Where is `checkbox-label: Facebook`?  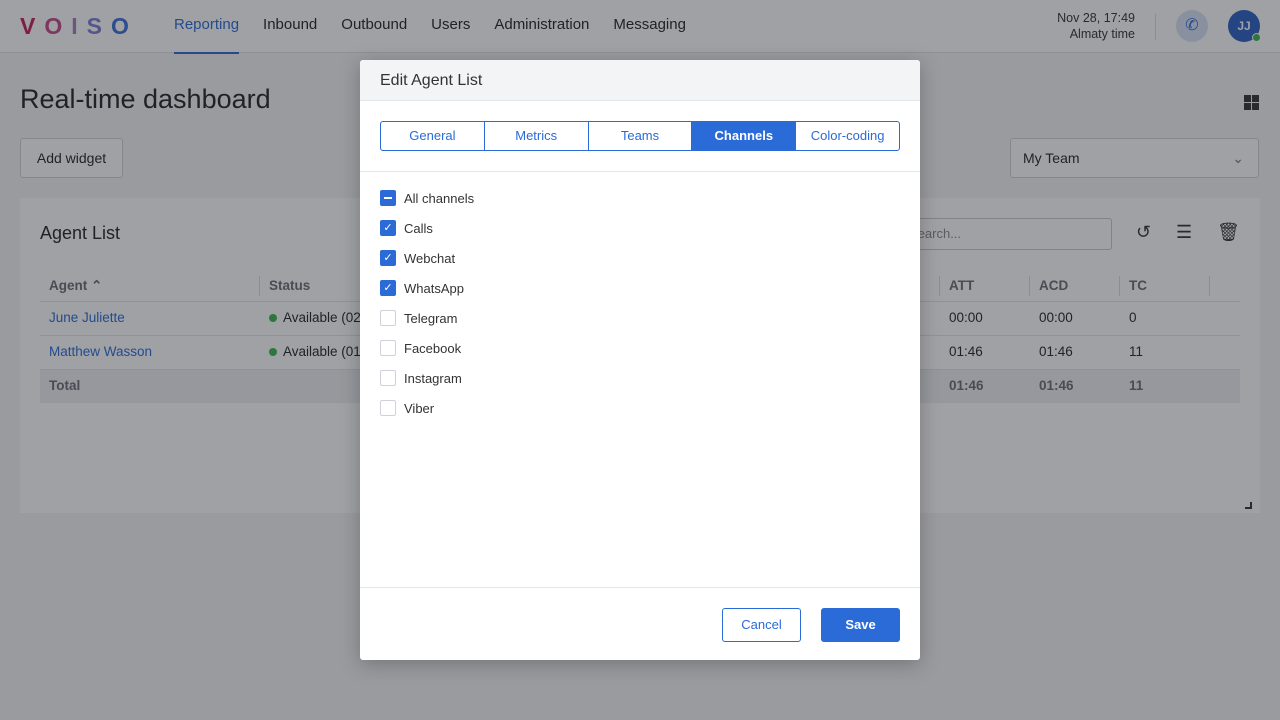
checkbox-label: Facebook is located at coordinates (433, 348).